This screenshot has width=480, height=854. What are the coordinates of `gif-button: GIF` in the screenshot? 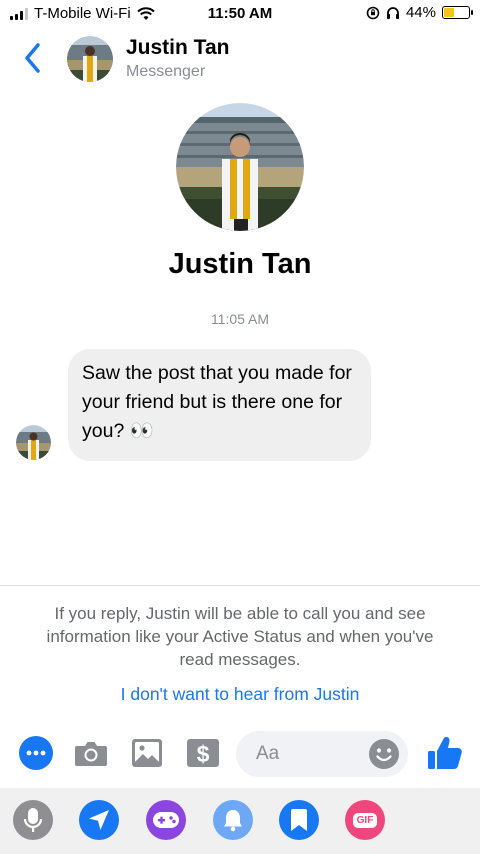 It's located at (365, 820).